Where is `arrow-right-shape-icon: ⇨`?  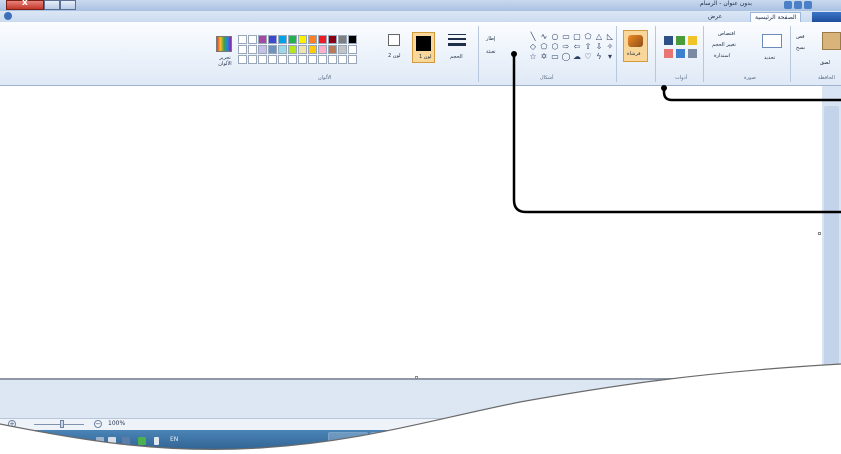 arrow-right-shape-icon: ⇨ is located at coordinates (566, 46).